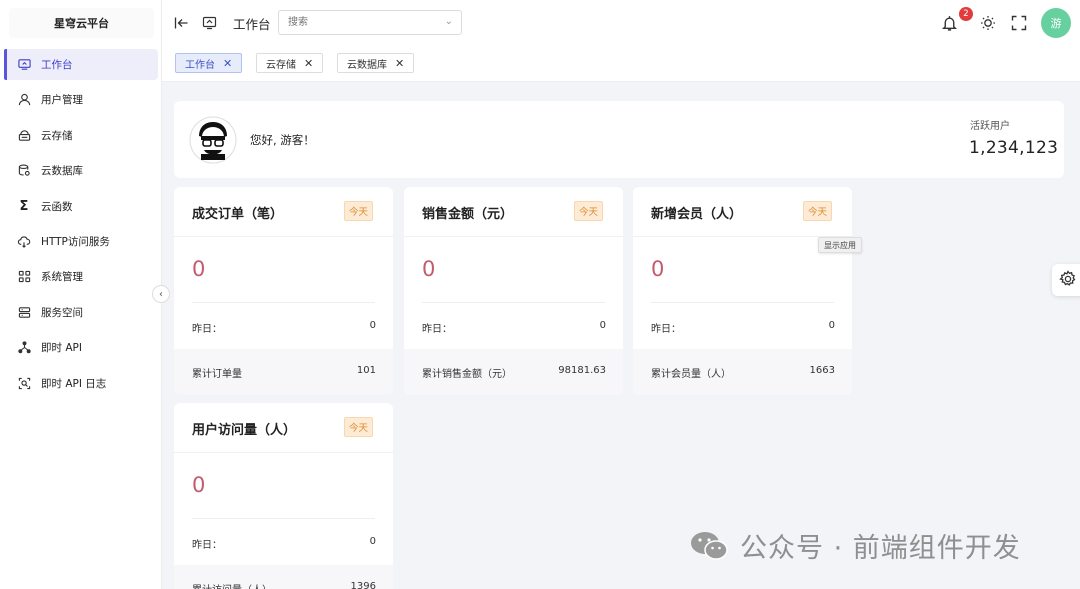 This screenshot has height=589, width=1080. What do you see at coordinates (81, 135) in the screenshot?
I see `sidebar-item-cloud-storage: 云存储` at bounding box center [81, 135].